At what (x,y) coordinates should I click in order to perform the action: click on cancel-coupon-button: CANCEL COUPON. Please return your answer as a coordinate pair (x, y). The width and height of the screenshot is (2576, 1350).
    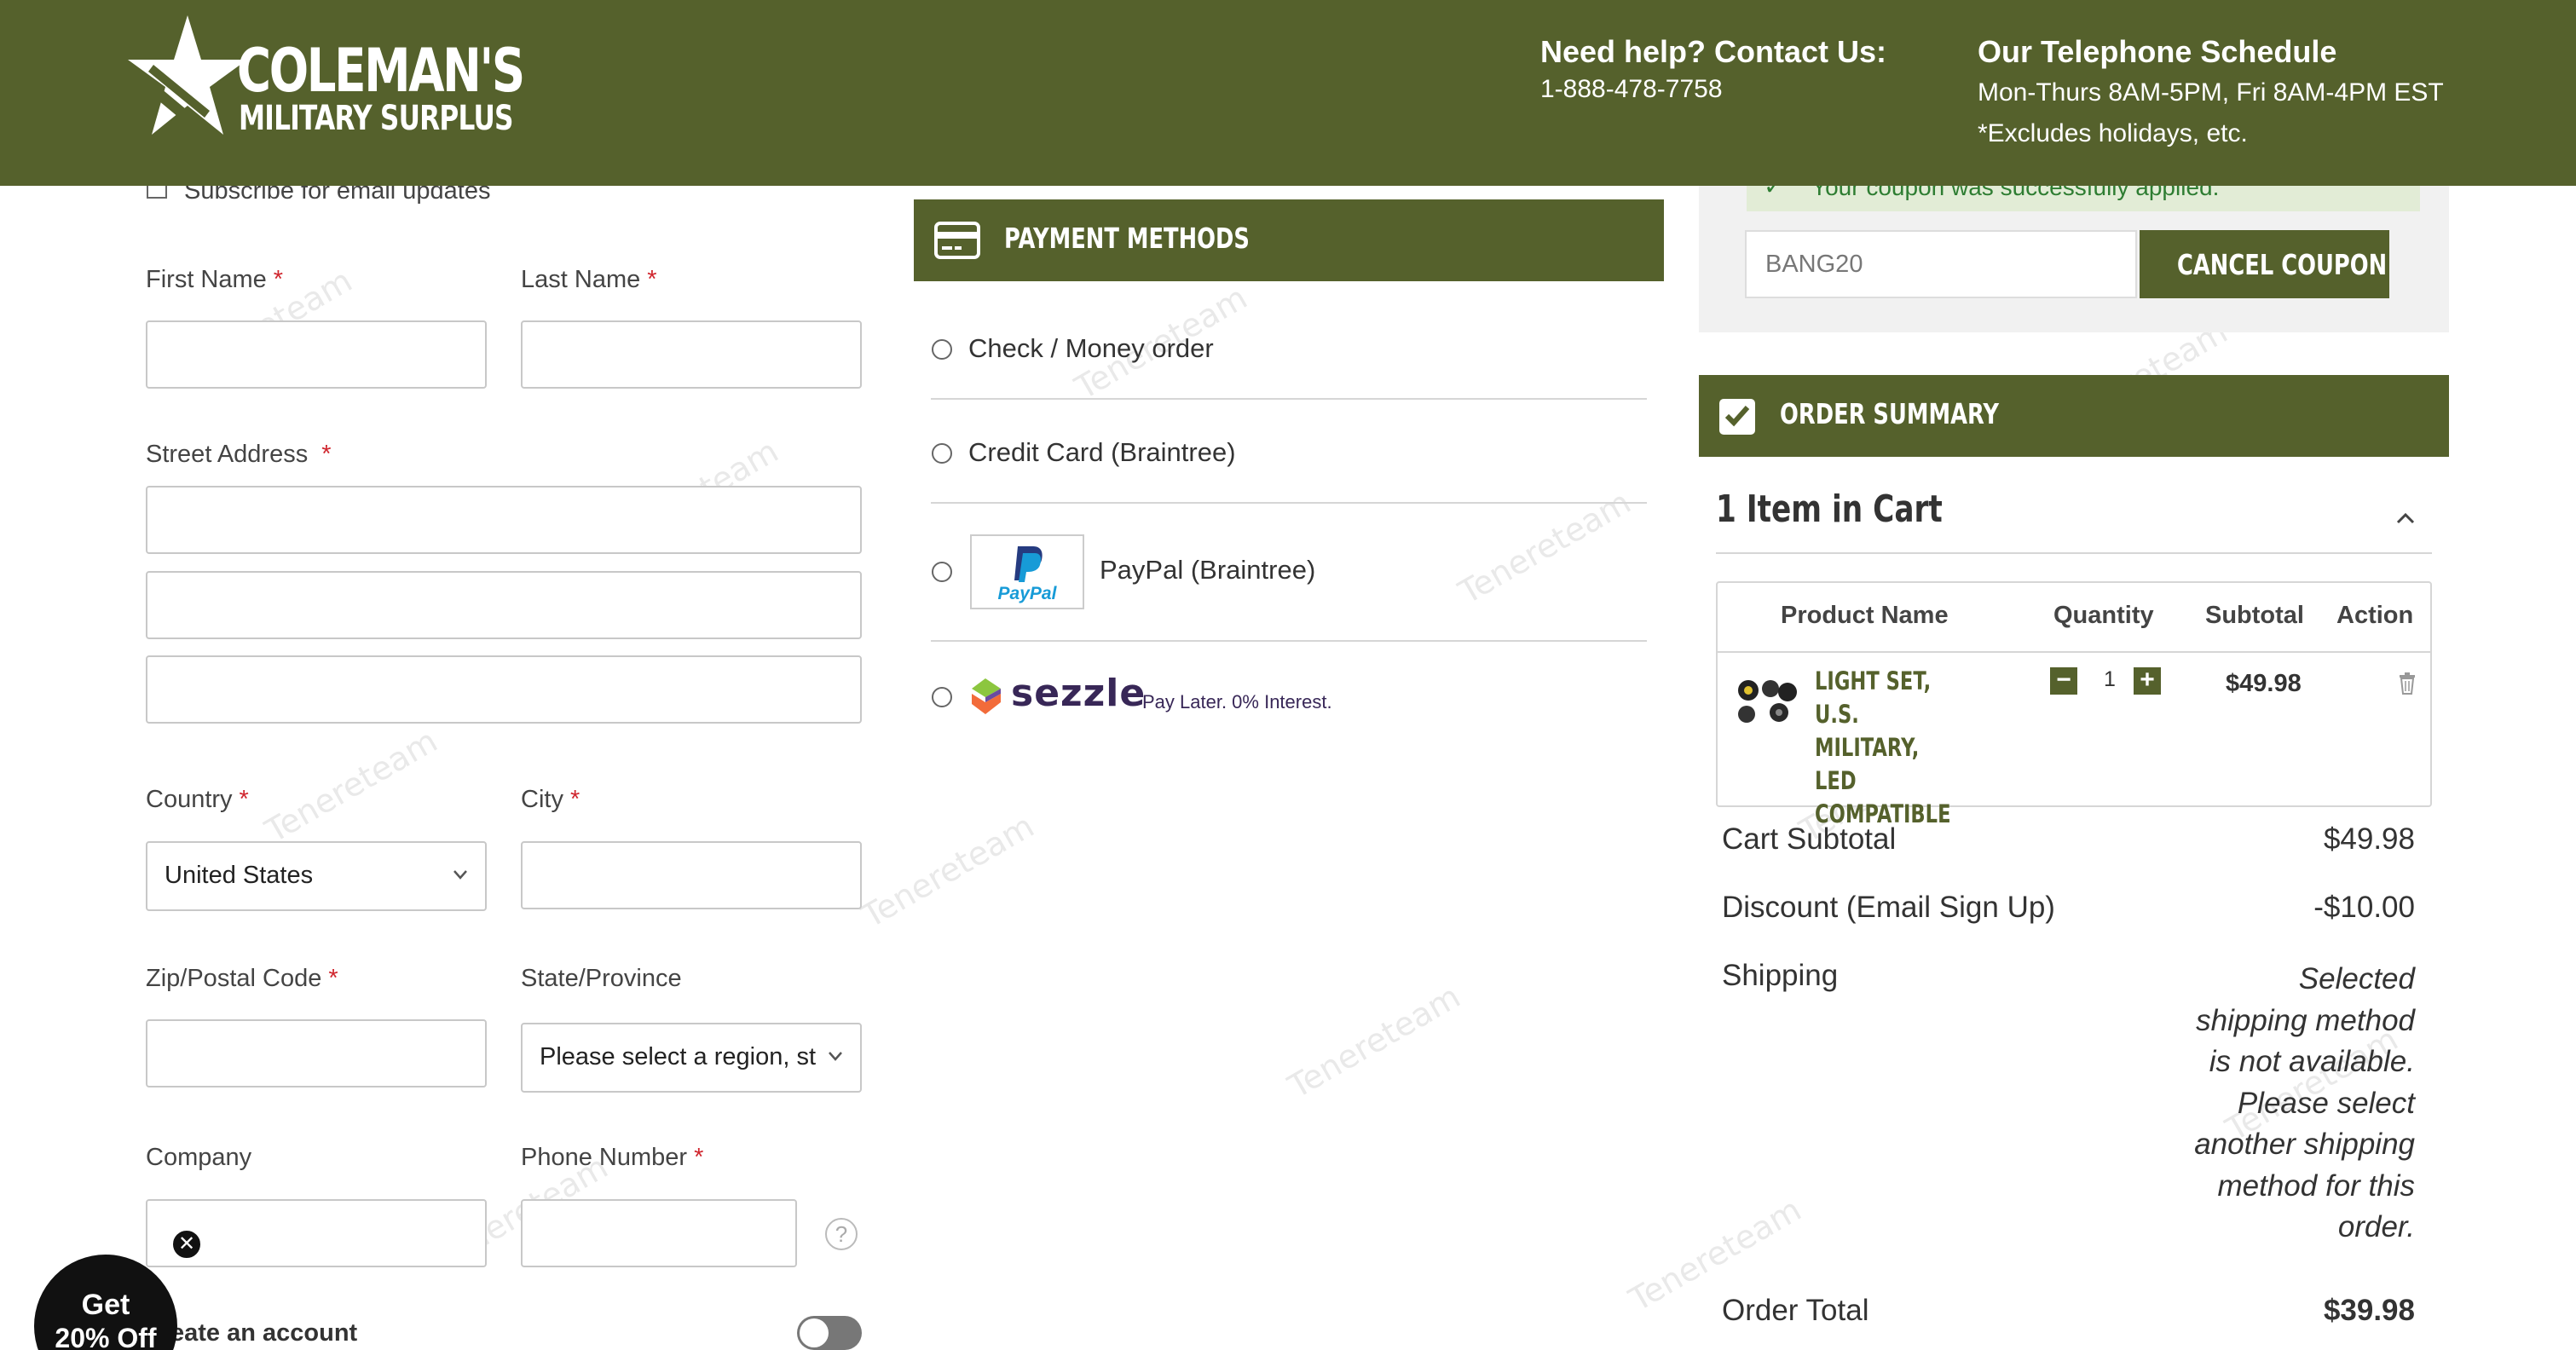
    Looking at the image, I should click on (2264, 264).